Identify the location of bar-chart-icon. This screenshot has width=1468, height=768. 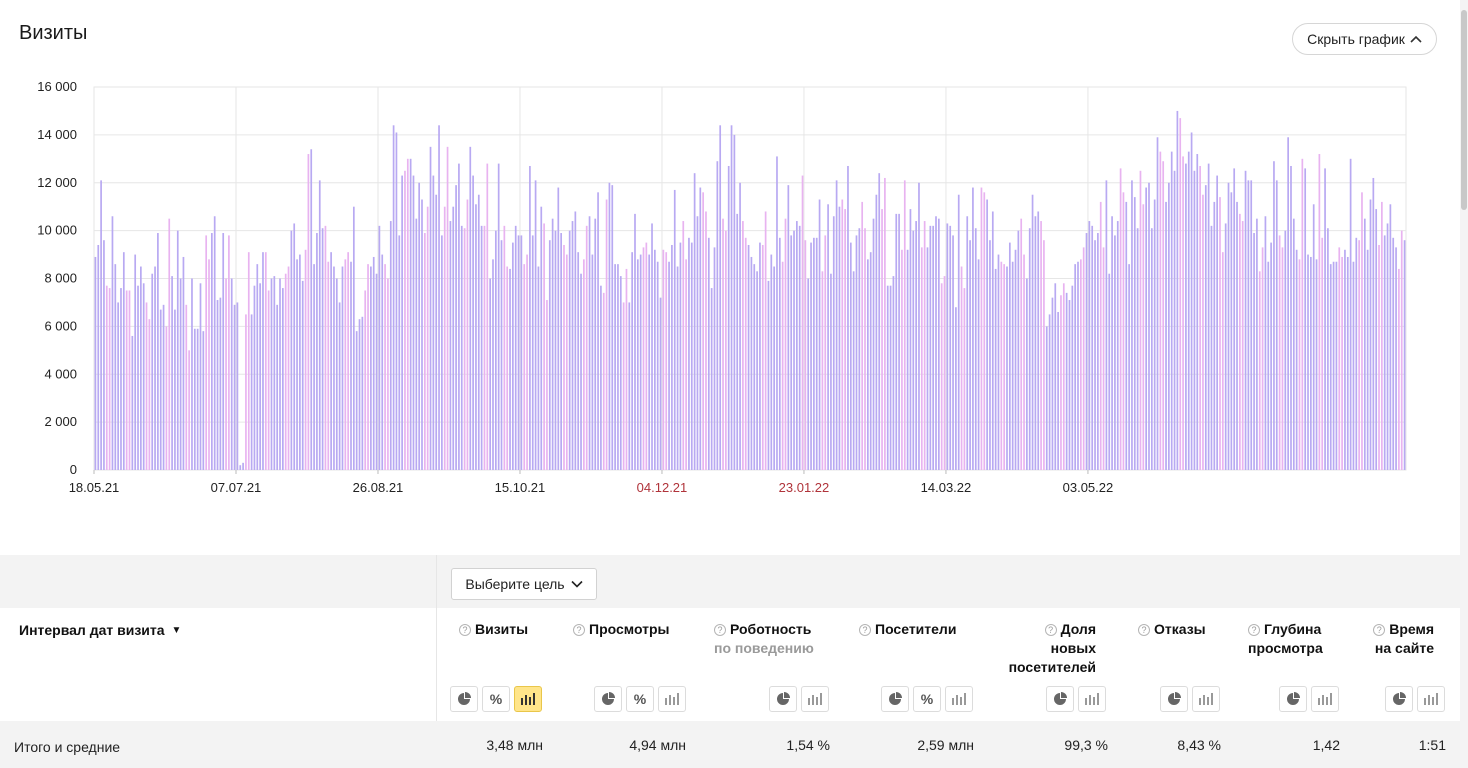
(1206, 699).